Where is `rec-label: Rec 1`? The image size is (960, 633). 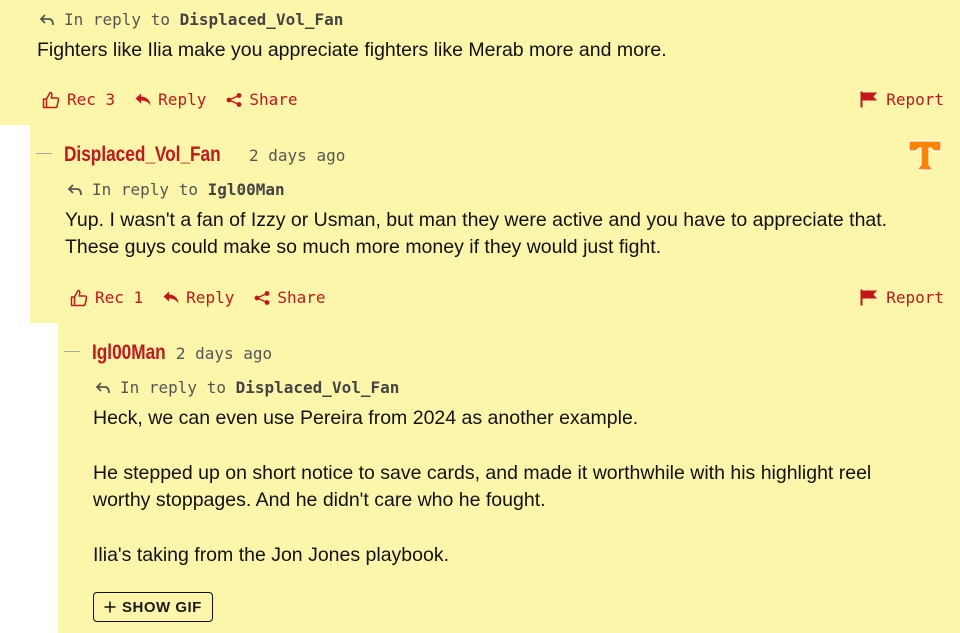 rec-label: Rec 1 is located at coordinates (119, 297).